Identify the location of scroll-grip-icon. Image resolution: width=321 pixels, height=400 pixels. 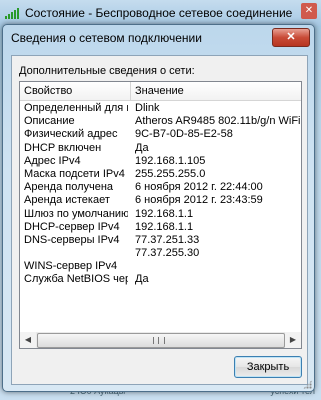
(159, 340).